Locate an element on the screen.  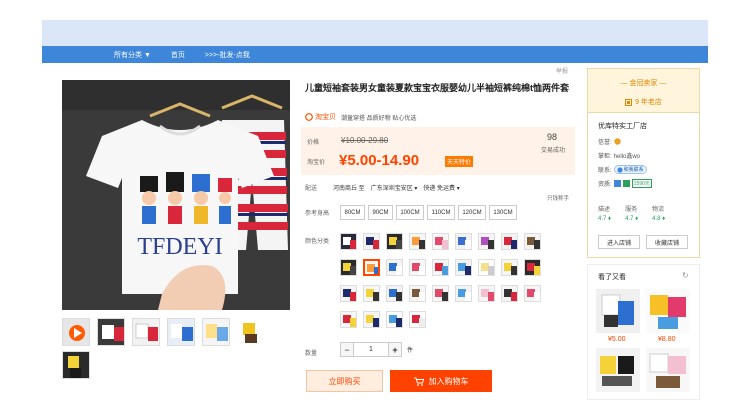
nav-all-categories: 所有分类 ▼ is located at coordinates (132, 55).